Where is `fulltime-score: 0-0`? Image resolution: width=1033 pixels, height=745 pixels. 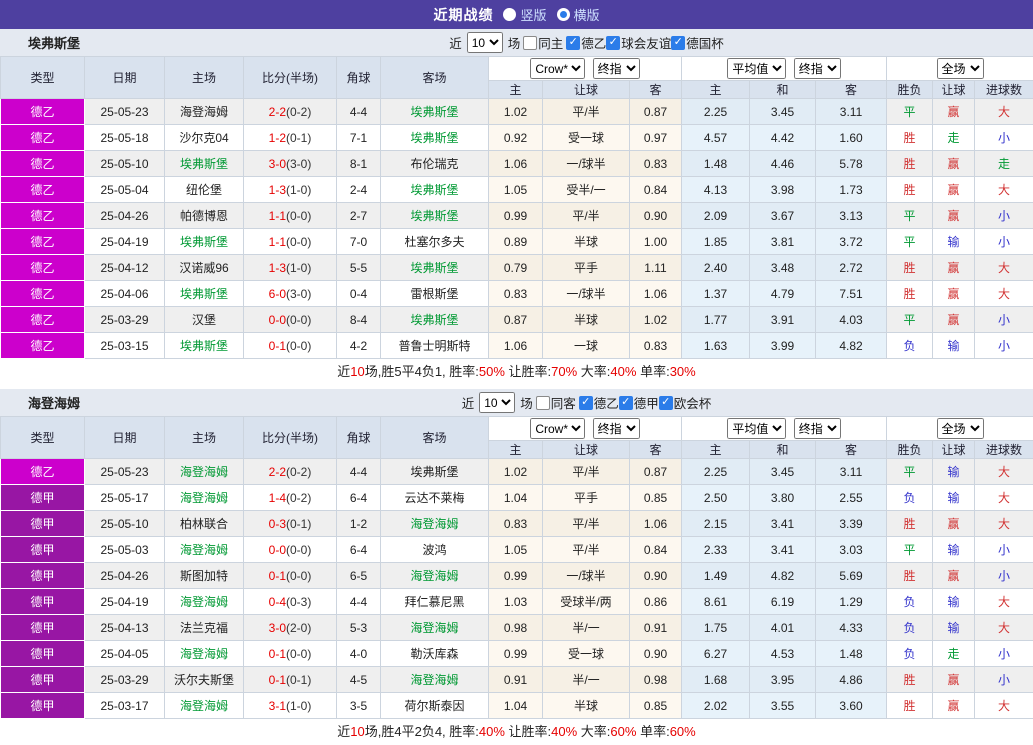 fulltime-score: 0-0 is located at coordinates (277, 320).